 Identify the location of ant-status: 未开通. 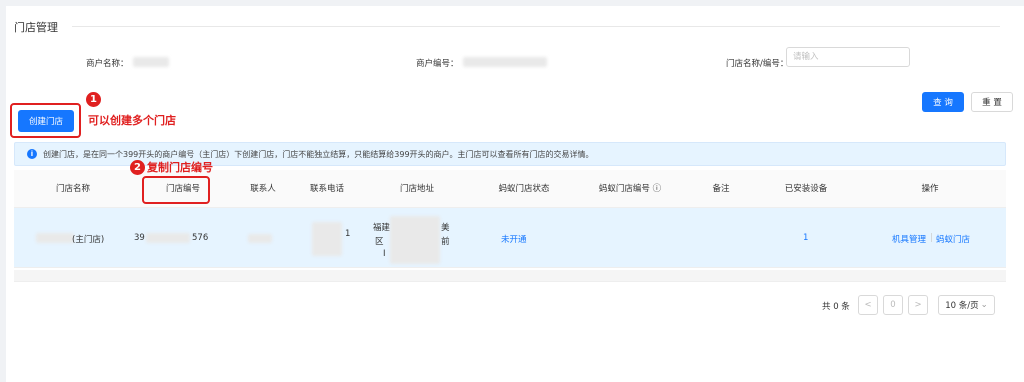
(514, 240).